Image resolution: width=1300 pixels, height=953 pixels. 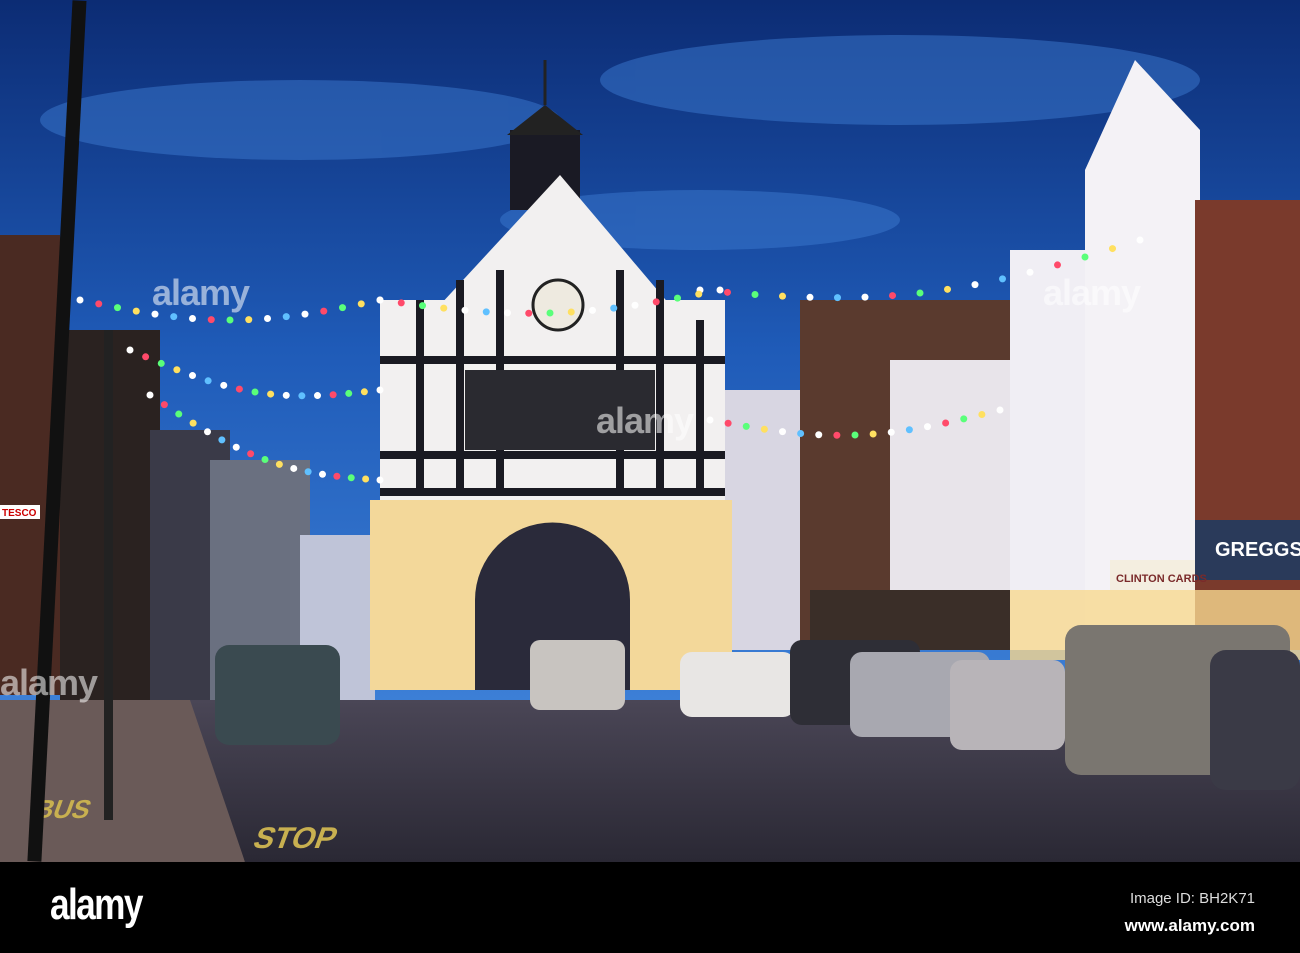 What do you see at coordinates (295, 838) in the screenshot?
I see `road-marking-stop: STOP` at bounding box center [295, 838].